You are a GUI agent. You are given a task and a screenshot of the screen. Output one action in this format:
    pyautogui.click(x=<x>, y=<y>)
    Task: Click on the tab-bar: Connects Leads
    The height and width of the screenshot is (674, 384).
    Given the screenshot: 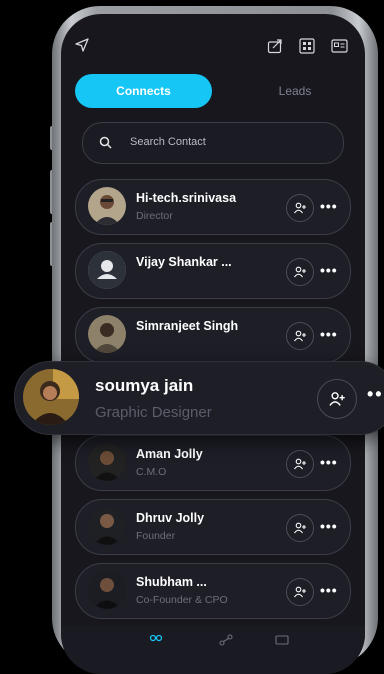 What is the action you would take?
    pyautogui.click(x=211, y=92)
    